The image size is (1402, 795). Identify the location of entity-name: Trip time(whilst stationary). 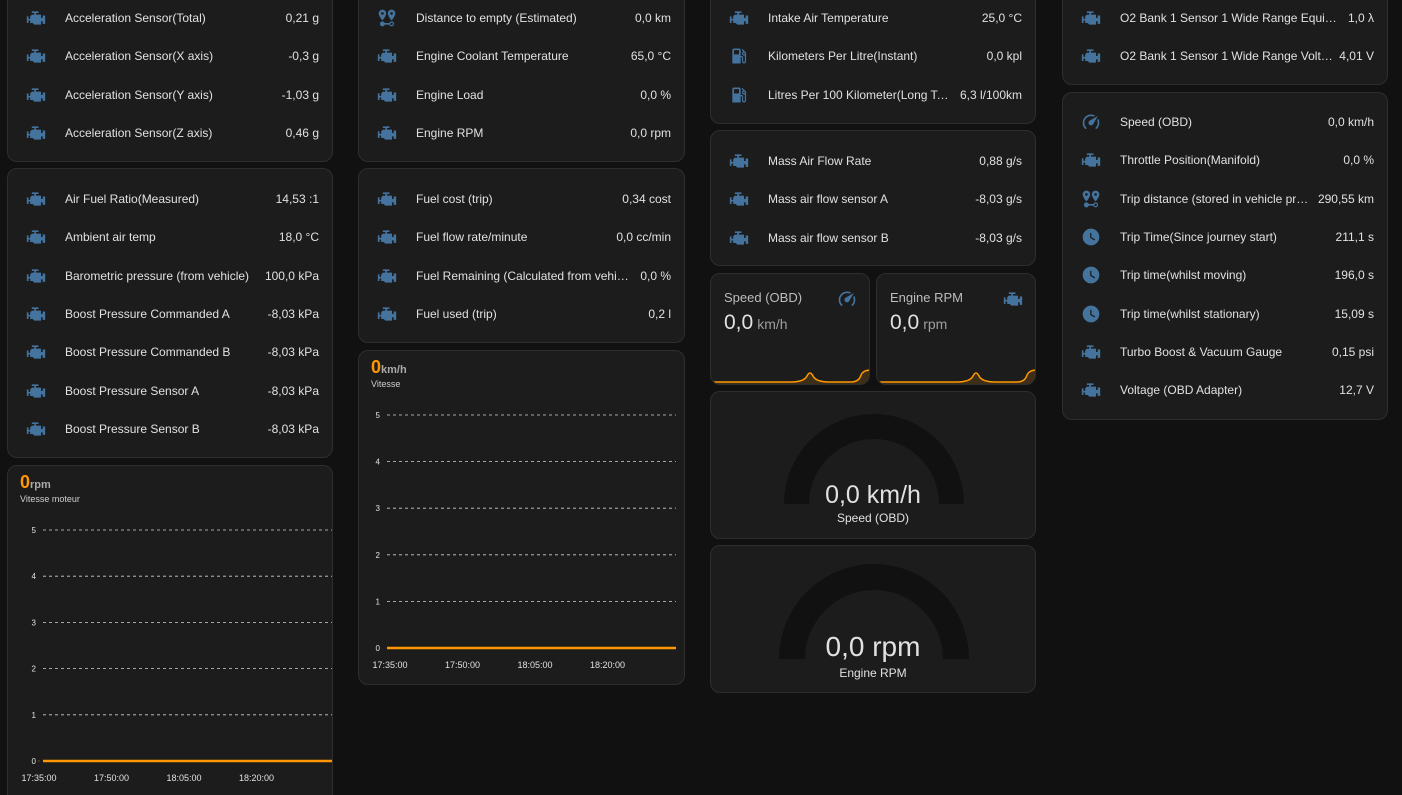
(1190, 313).